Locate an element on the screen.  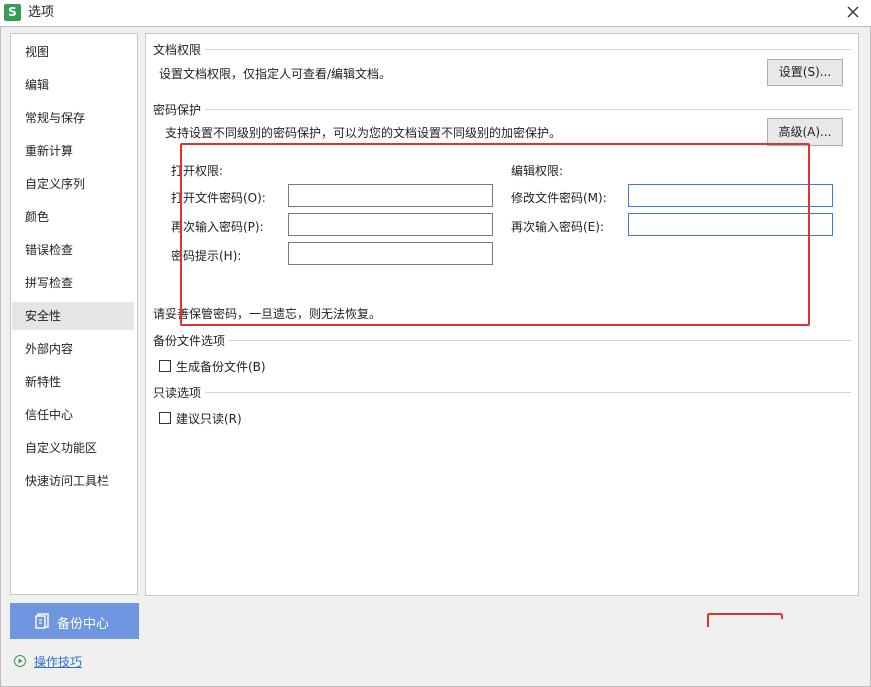
password-protection-description: 支持设置不同级别的密码保护，可以为您的文档设置不同级别的加密保护。 is located at coordinates (363, 133).